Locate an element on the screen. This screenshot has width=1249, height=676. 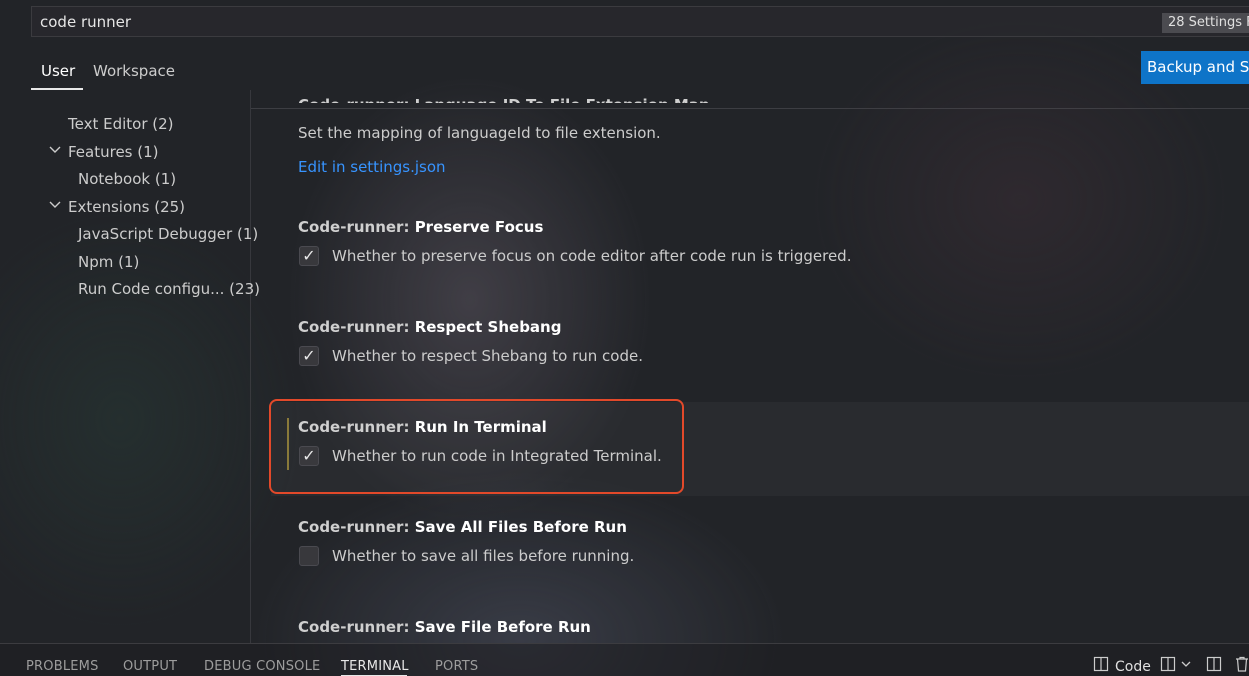
tab-user: User is located at coordinates (58, 71).